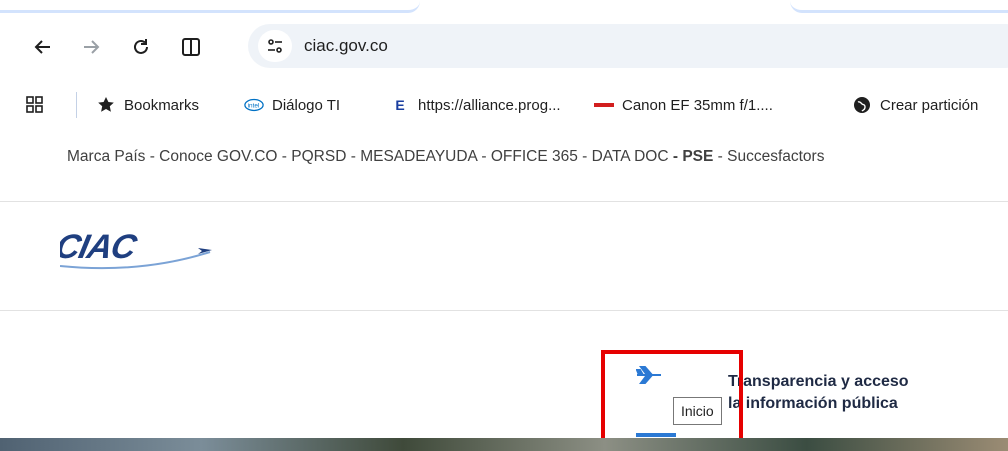  Describe the element at coordinates (318, 156) in the screenshot. I see `link-pqrsd: PQRSD` at that location.